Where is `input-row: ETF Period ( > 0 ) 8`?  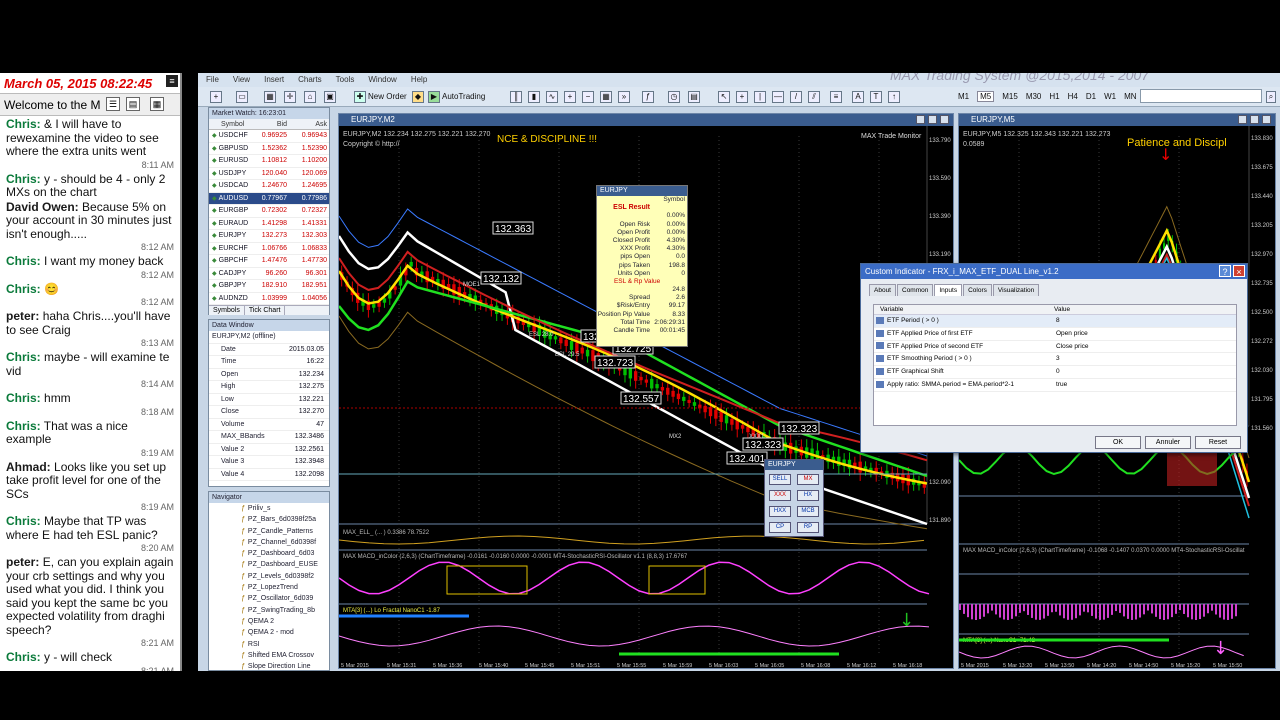 input-row: ETF Period ( > 0 ) 8 is located at coordinates (1055, 321).